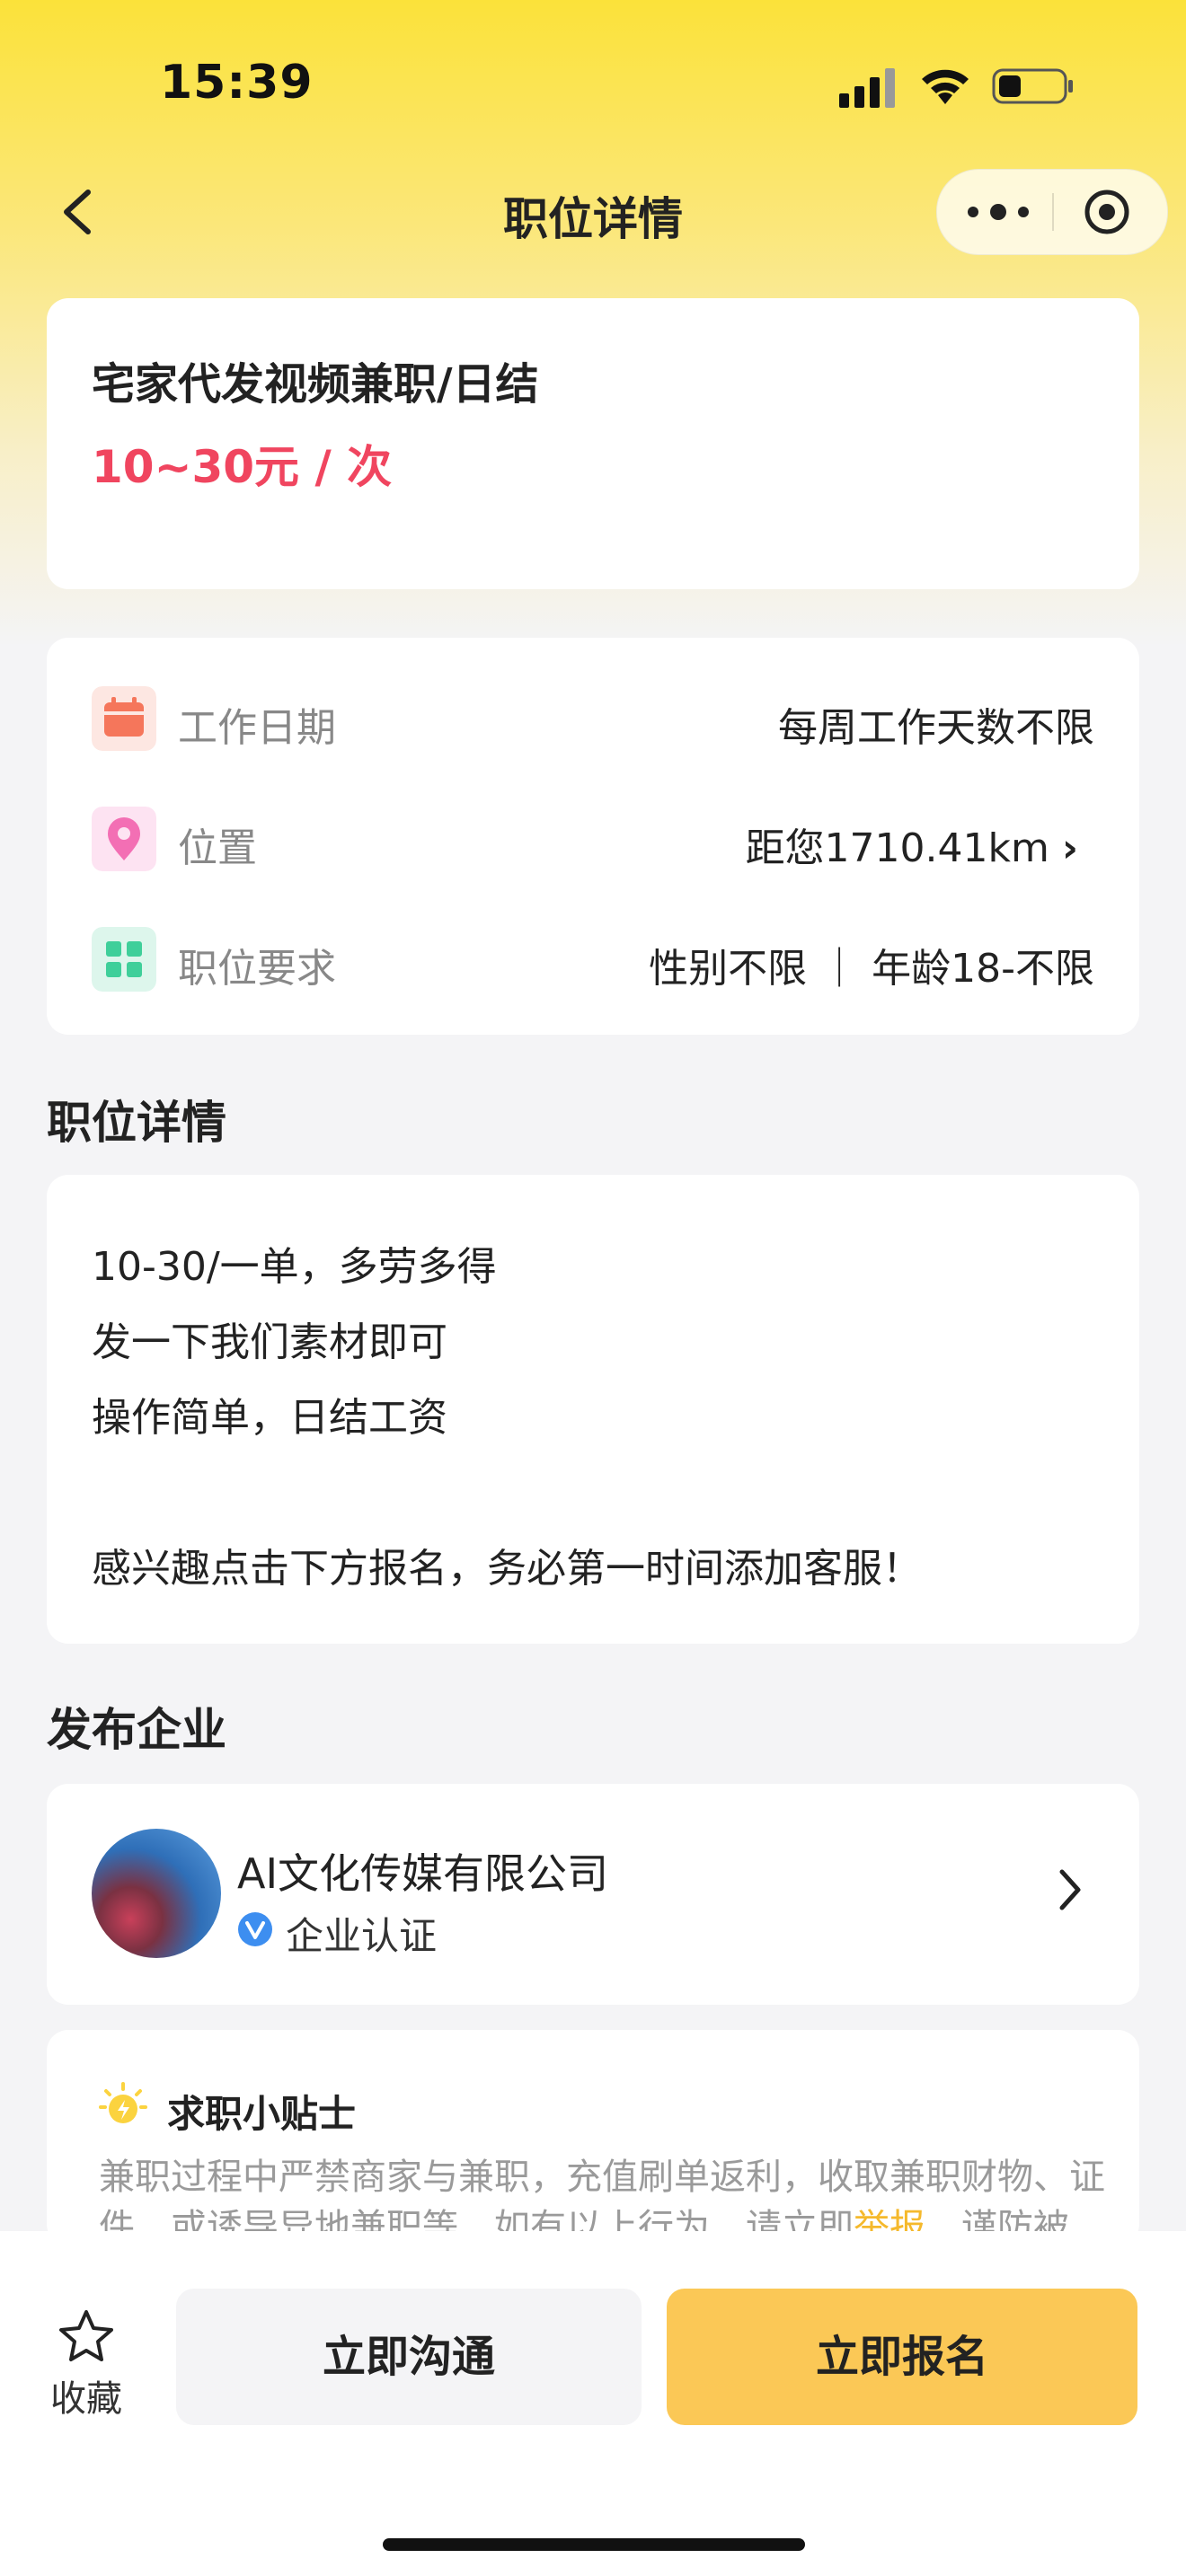  Describe the element at coordinates (593, 443) in the screenshot. I see `job-summary-card: 宅家代发视频兼职/日结 10~30元 / 次` at that location.